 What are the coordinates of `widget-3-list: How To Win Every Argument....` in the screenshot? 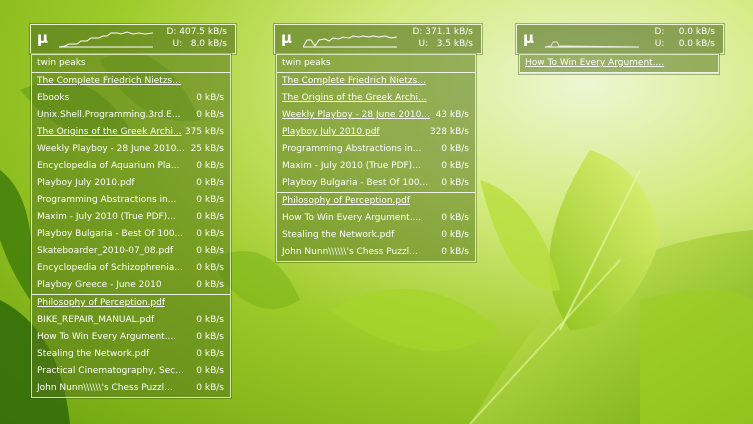 It's located at (619, 64).